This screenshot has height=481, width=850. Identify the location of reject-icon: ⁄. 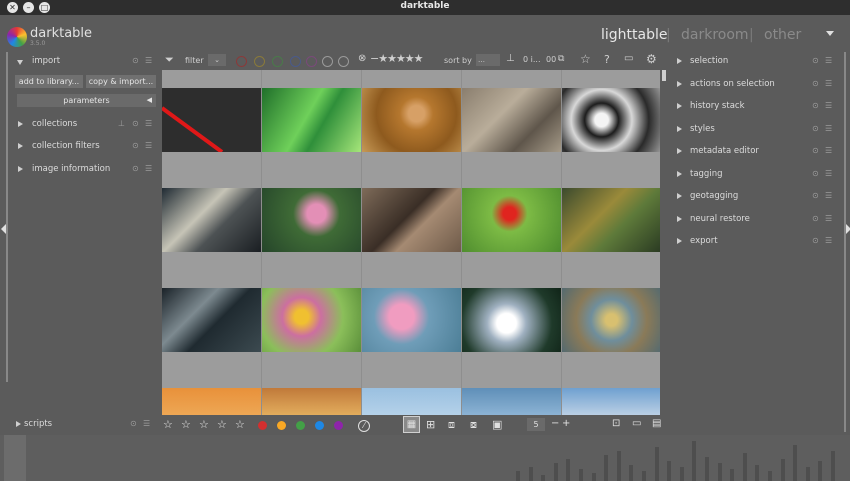
(364, 426).